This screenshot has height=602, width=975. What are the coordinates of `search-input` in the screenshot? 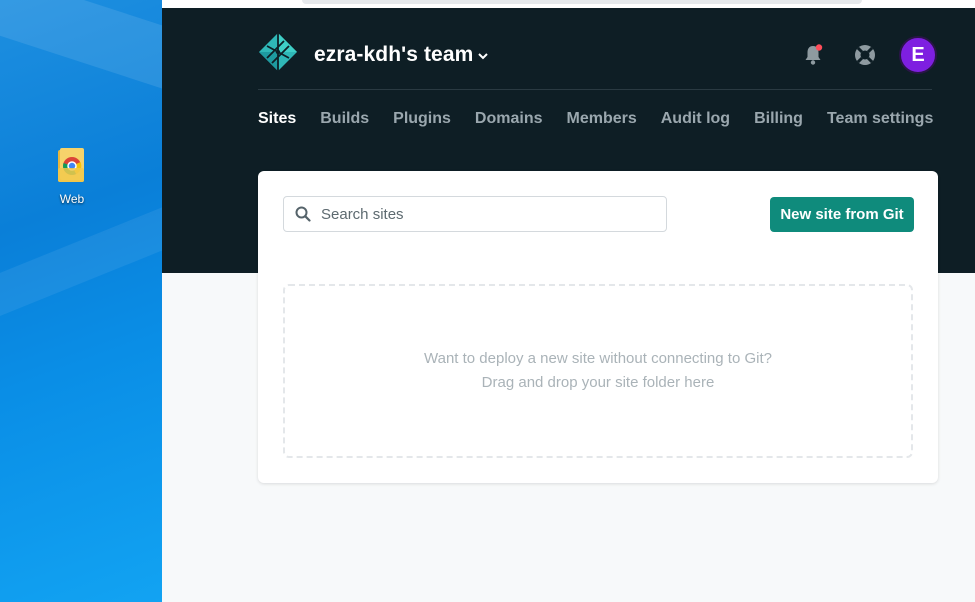 It's located at (486, 214).